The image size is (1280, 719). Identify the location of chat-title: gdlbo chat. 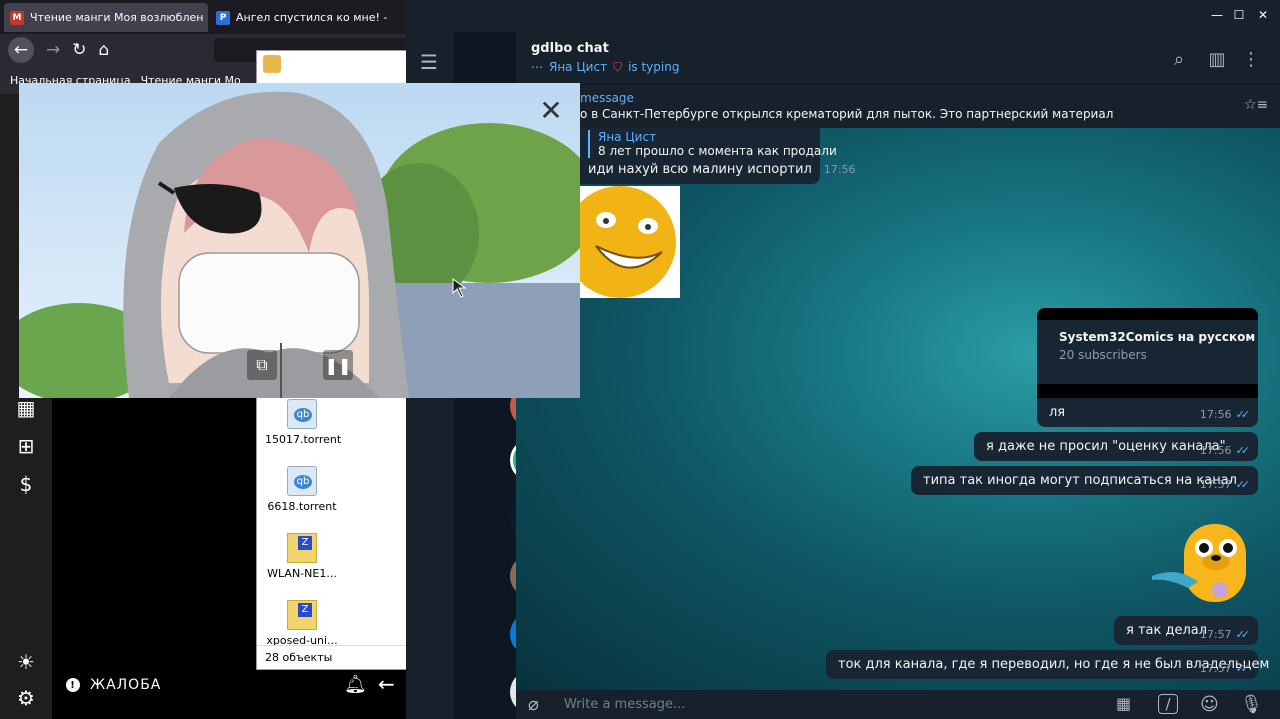
(570, 48).